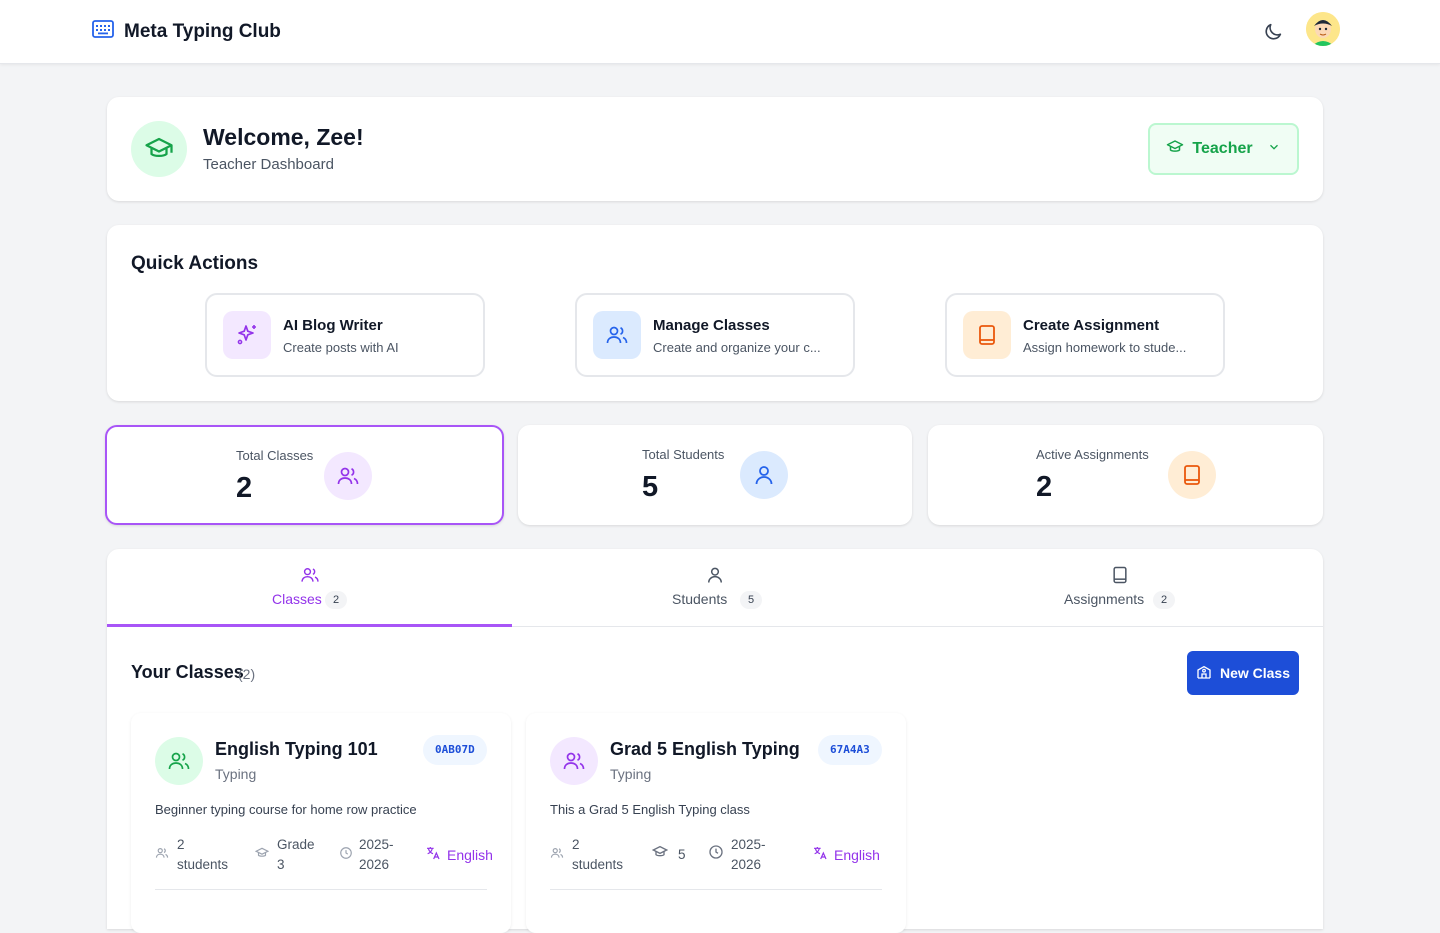  Describe the element at coordinates (700, 599) in the screenshot. I see `tab-label: Students` at that location.